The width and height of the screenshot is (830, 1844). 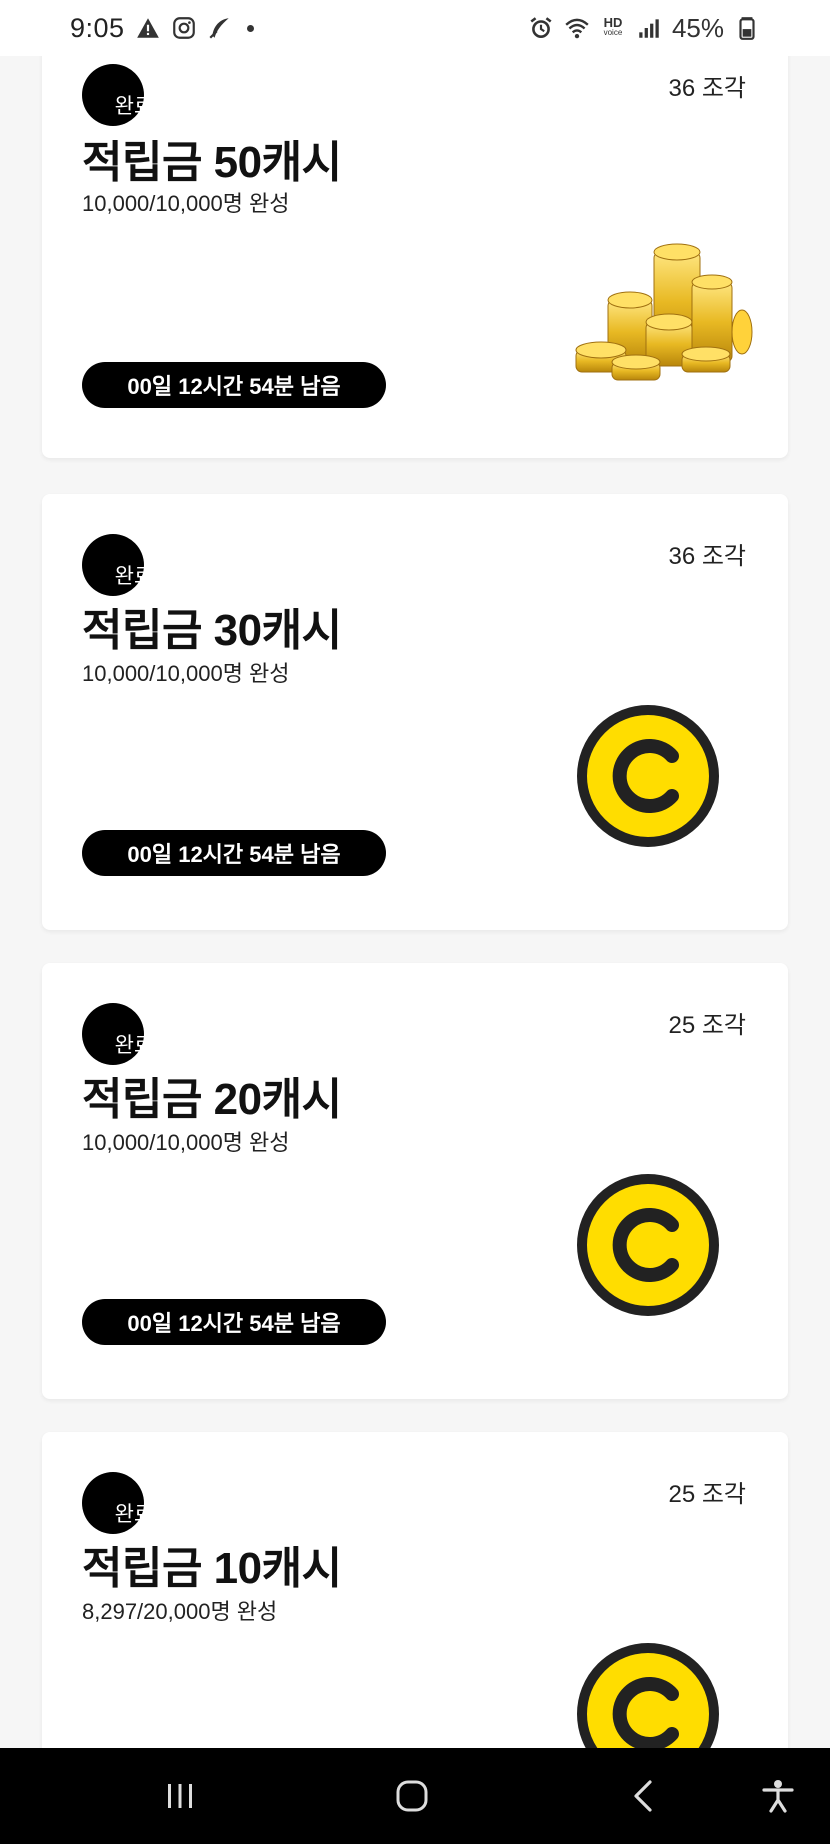 What do you see at coordinates (649, 28) in the screenshot?
I see `signal-icon` at bounding box center [649, 28].